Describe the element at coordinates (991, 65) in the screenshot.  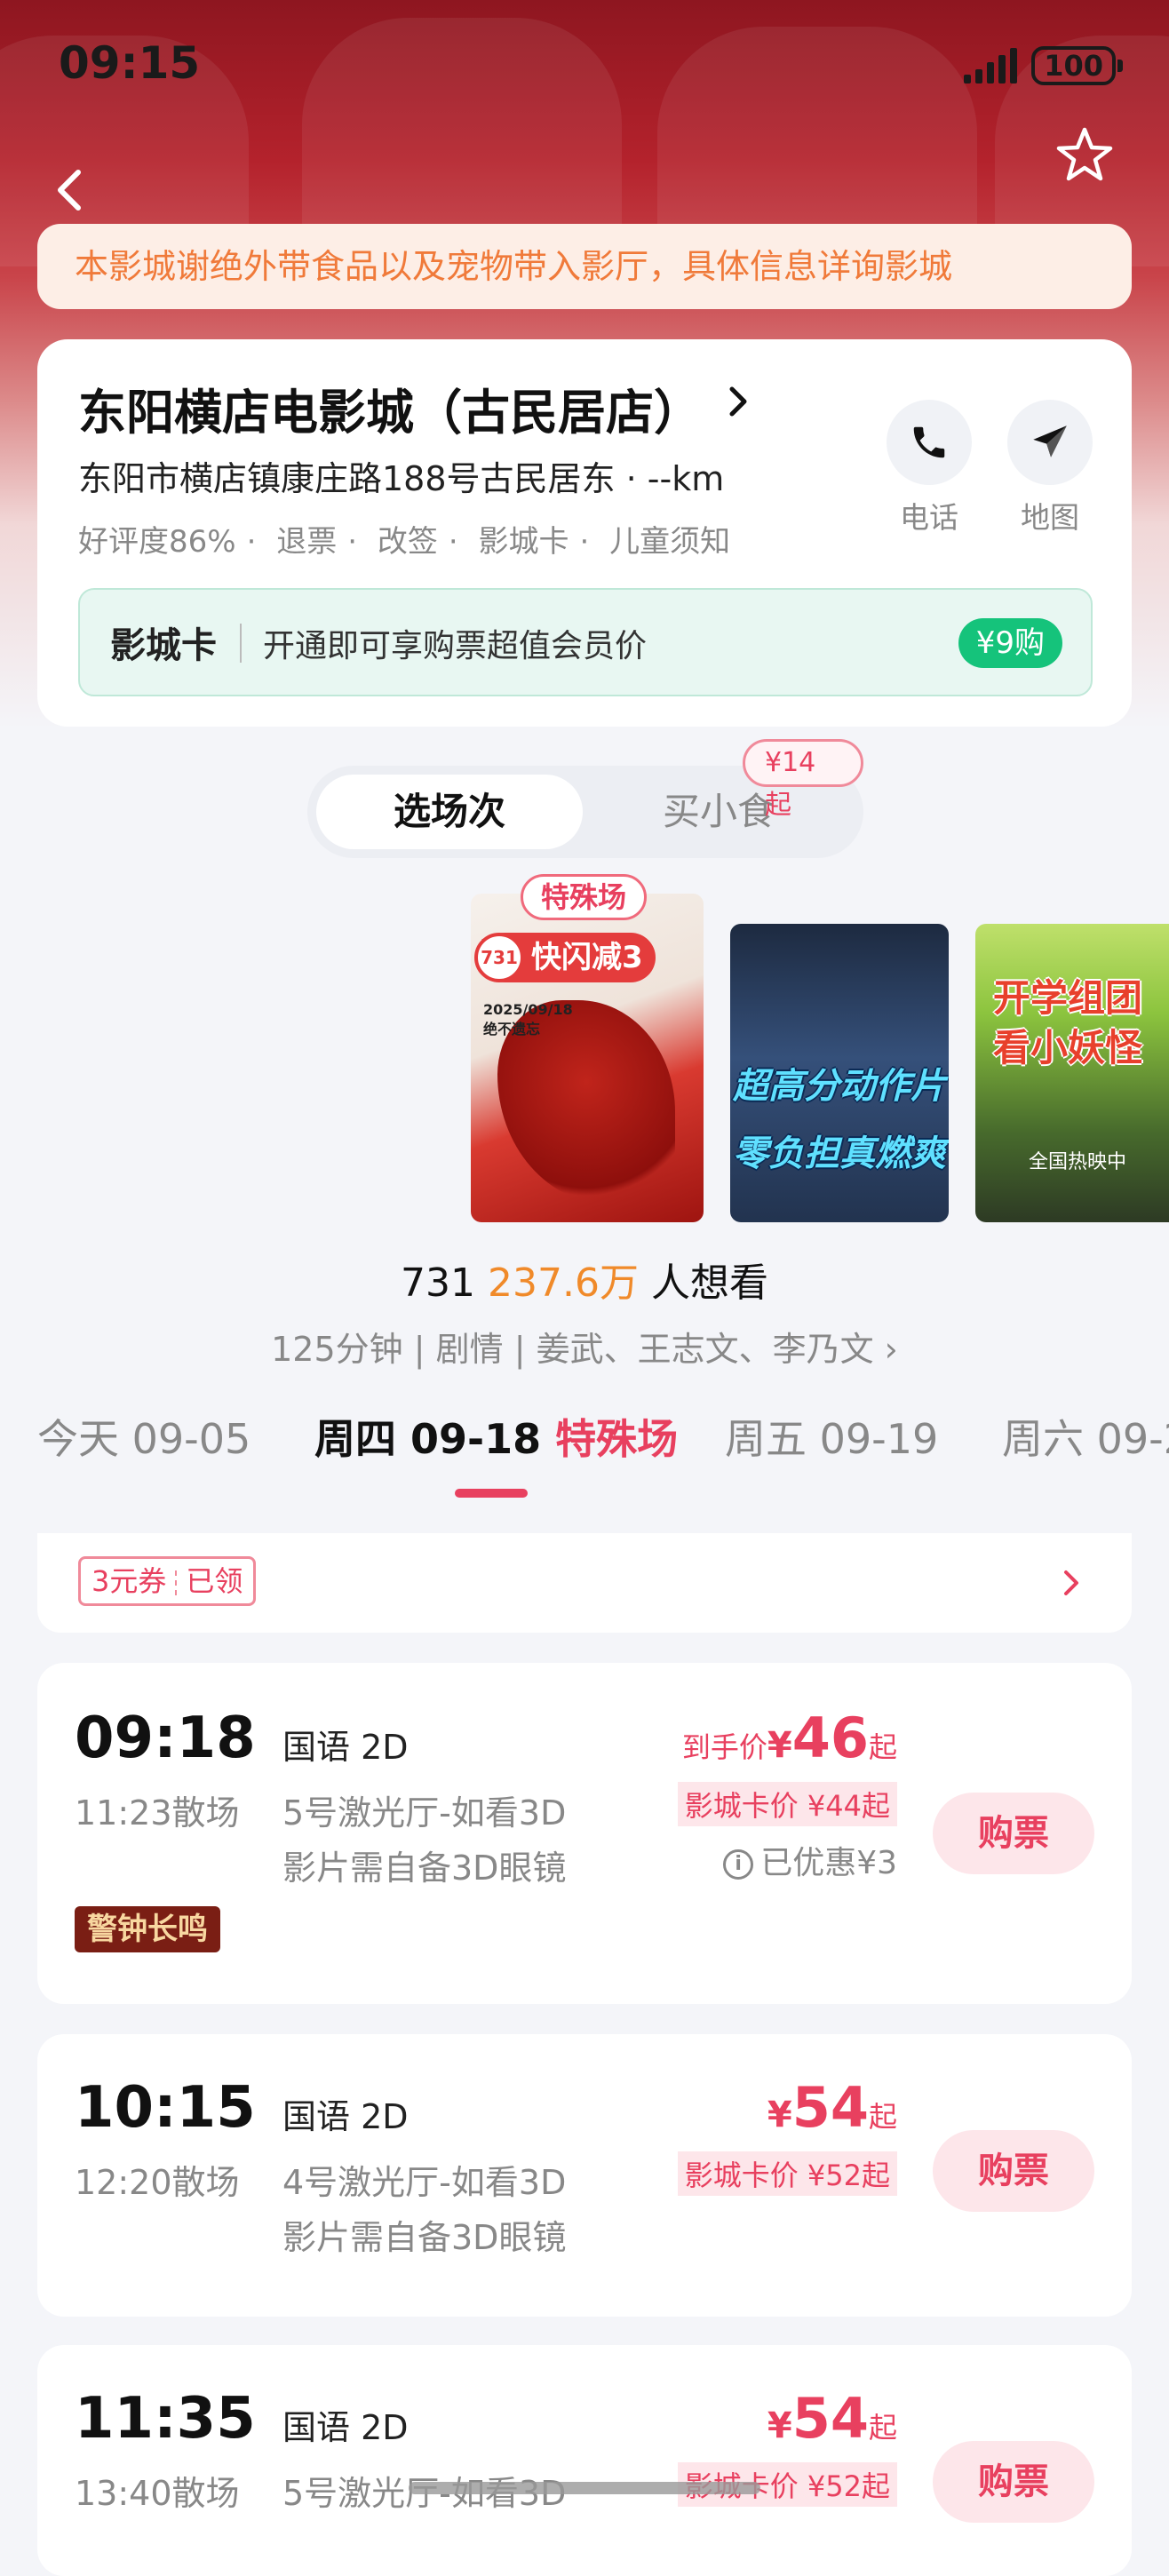
I see `signal-icon` at that location.